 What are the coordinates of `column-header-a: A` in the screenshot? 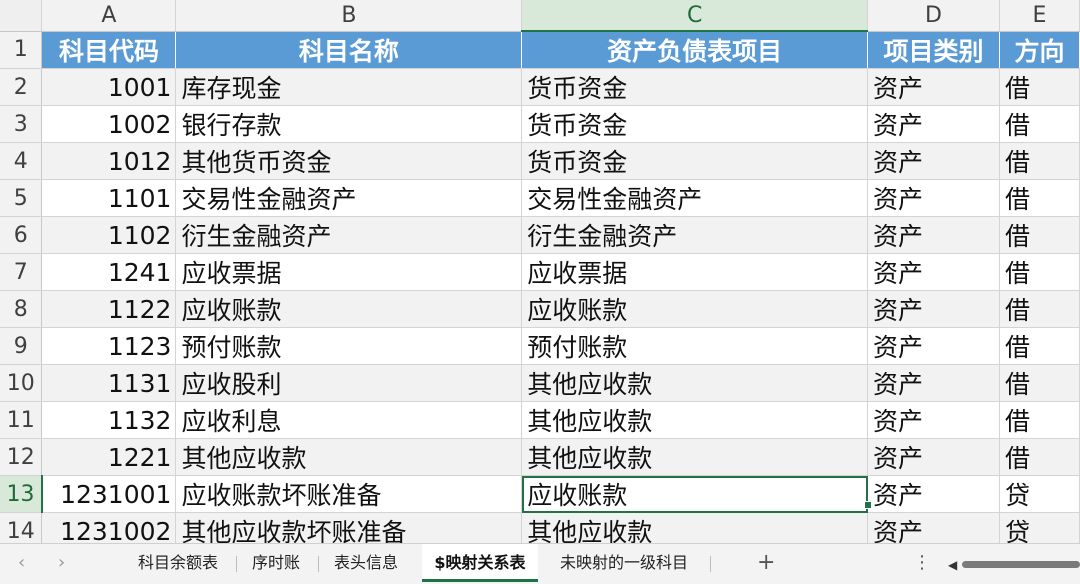 It's located at (109, 16).